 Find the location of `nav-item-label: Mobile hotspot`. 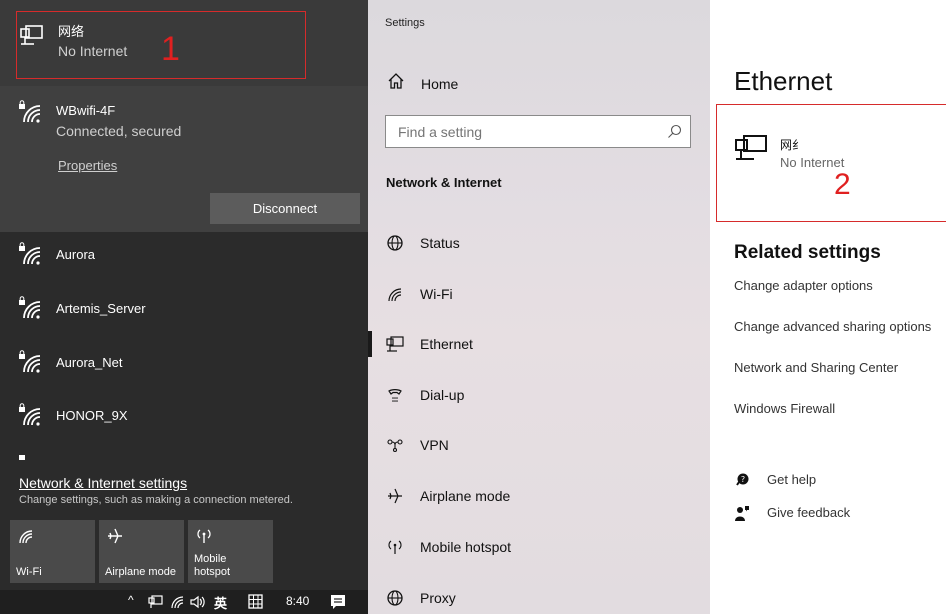

nav-item-label: Mobile hotspot is located at coordinates (466, 547).